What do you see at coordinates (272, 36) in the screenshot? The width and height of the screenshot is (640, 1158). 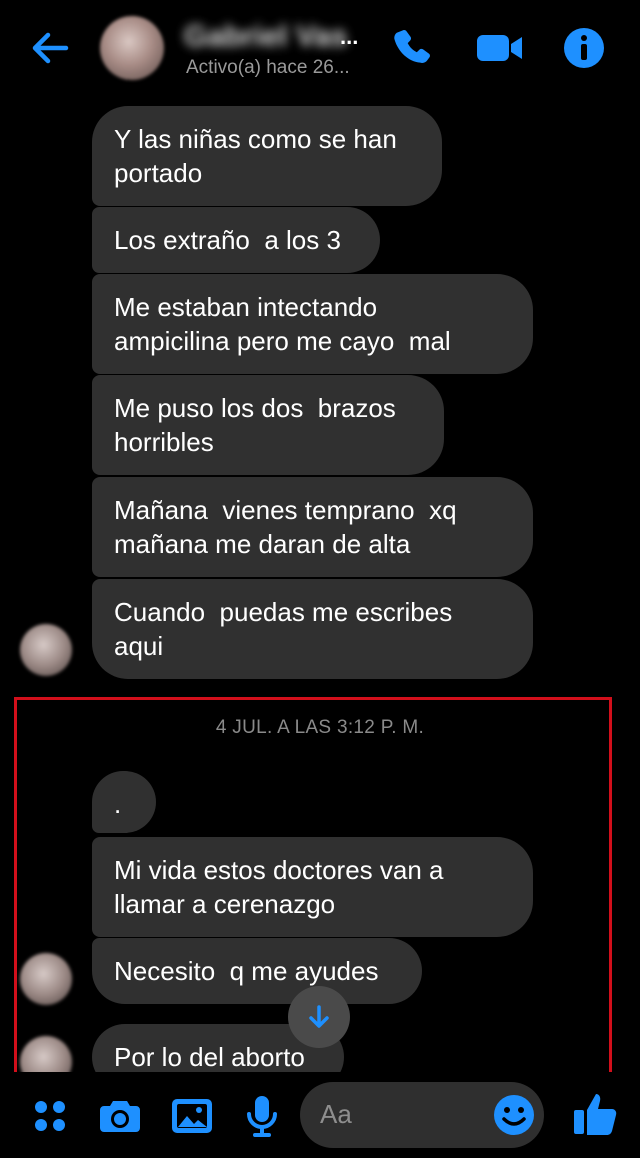 I see `contact-name: Gabriel Vas` at bounding box center [272, 36].